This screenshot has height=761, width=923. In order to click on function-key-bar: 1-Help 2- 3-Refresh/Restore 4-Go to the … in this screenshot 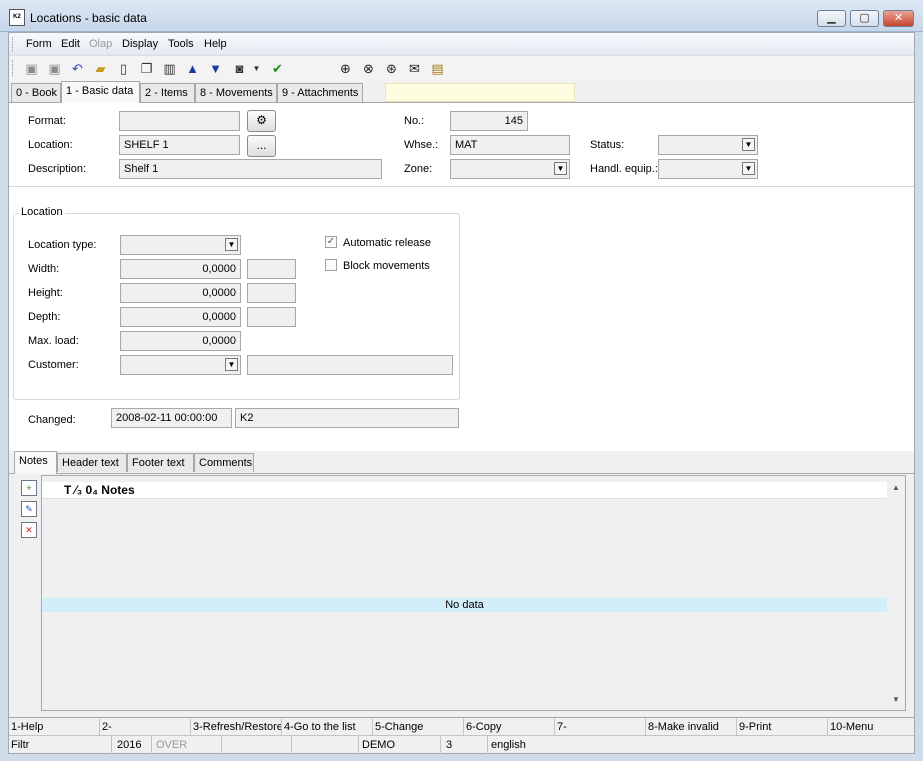, I will do `click(461, 726)`.